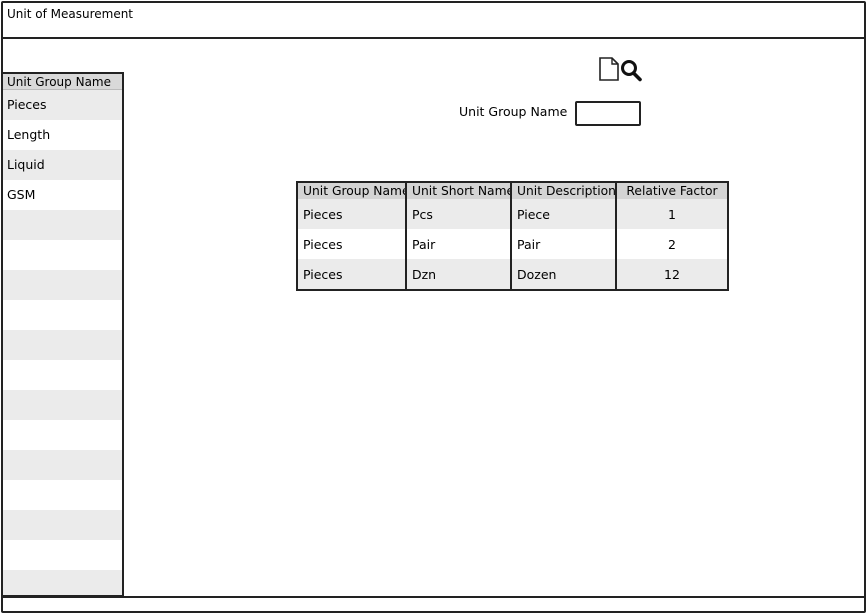 This screenshot has width=867, height=615. Describe the element at coordinates (459, 214) in the screenshot. I see `table-cell: Pcs` at that location.